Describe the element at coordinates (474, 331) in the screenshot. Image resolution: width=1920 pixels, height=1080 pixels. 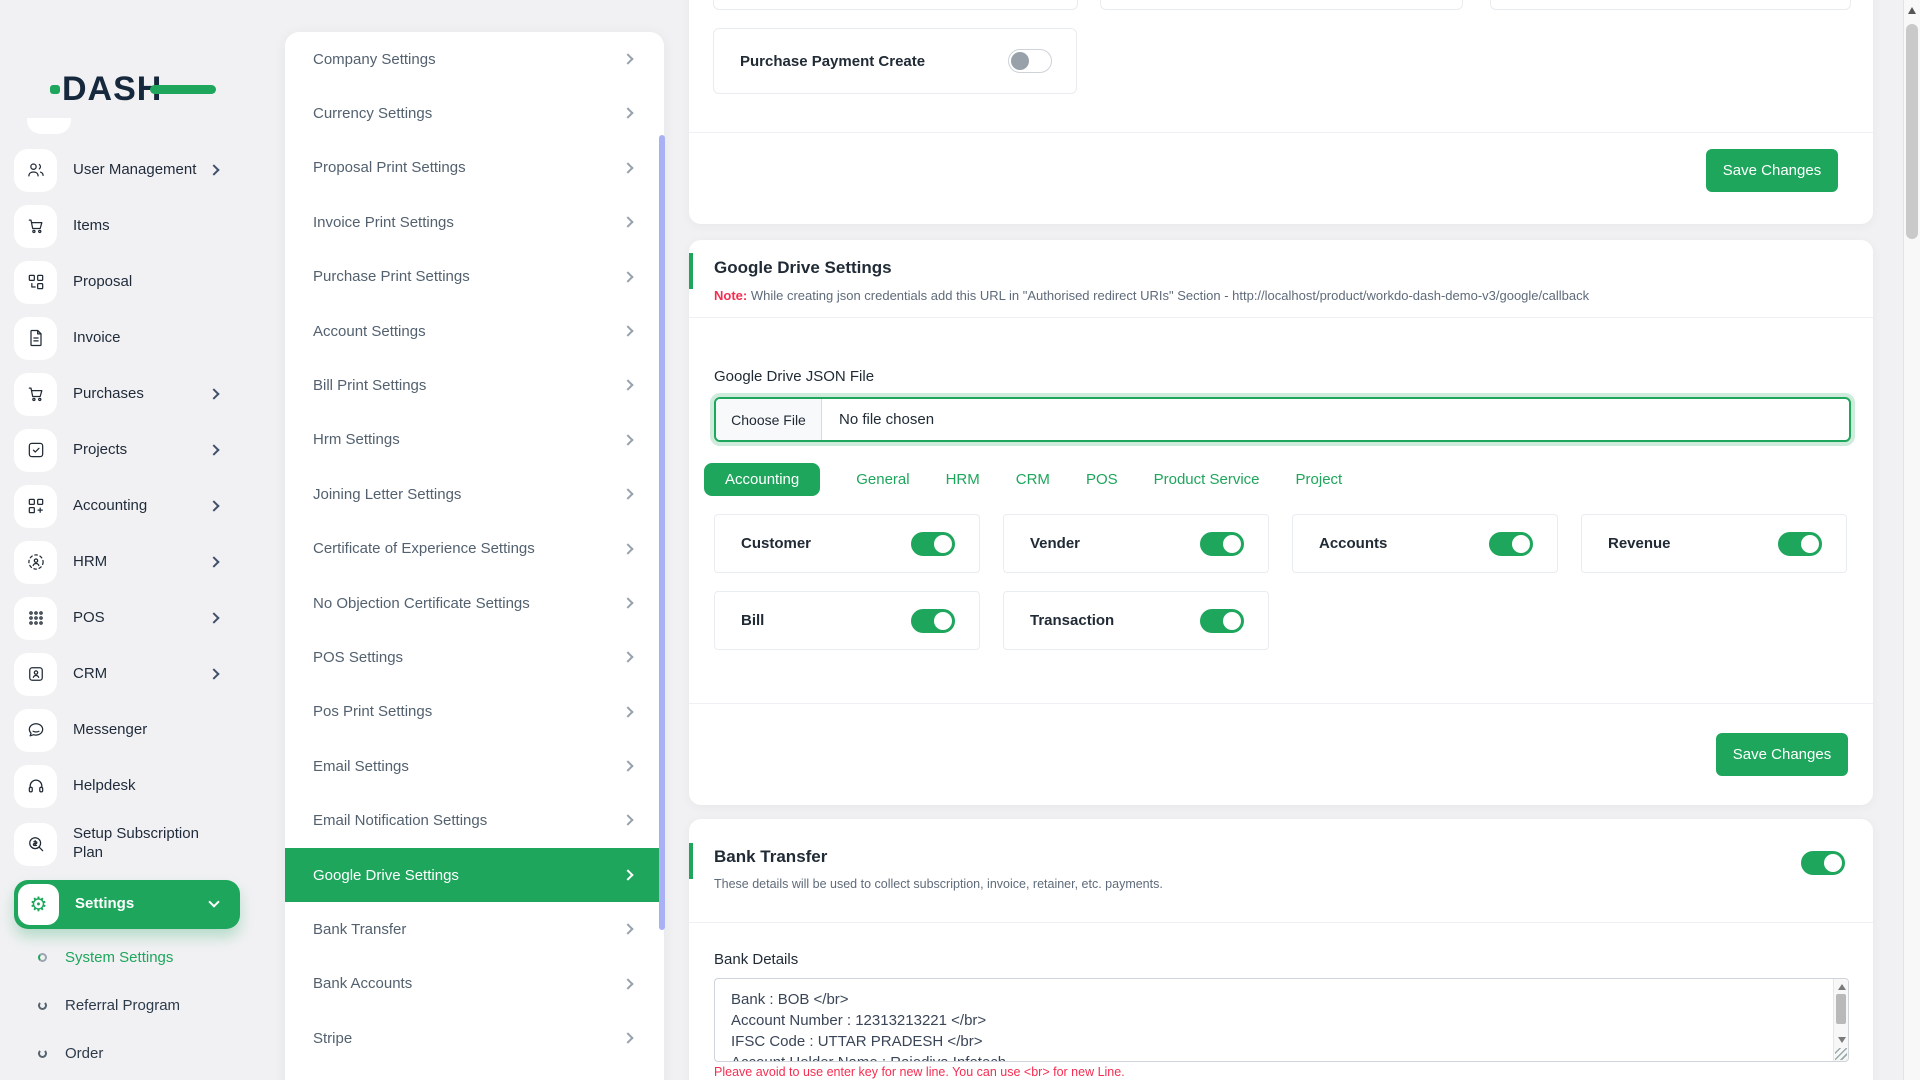
I see `settings-menu-item-account: Account Settings` at that location.